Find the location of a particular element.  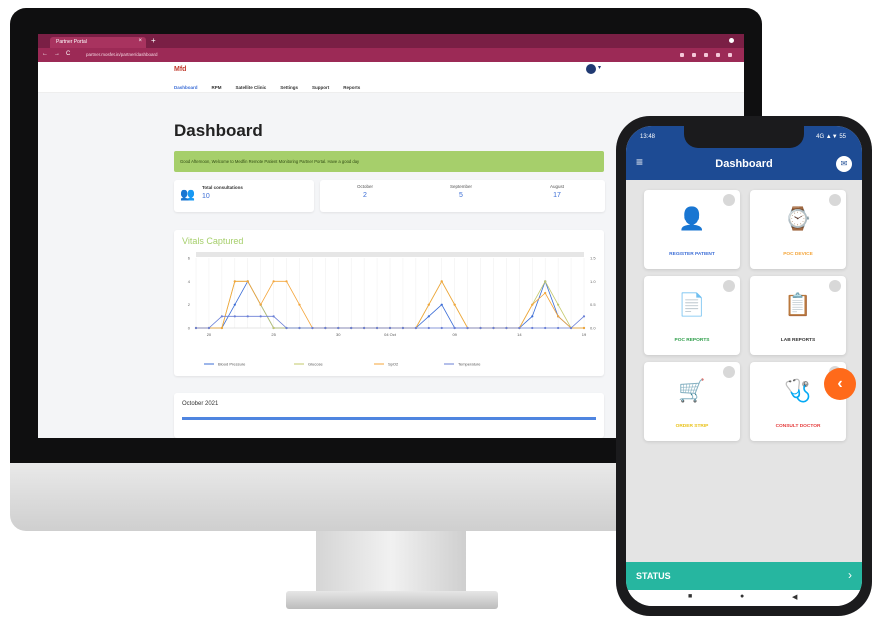

month-september: September 5 is located at coordinates (461, 191).